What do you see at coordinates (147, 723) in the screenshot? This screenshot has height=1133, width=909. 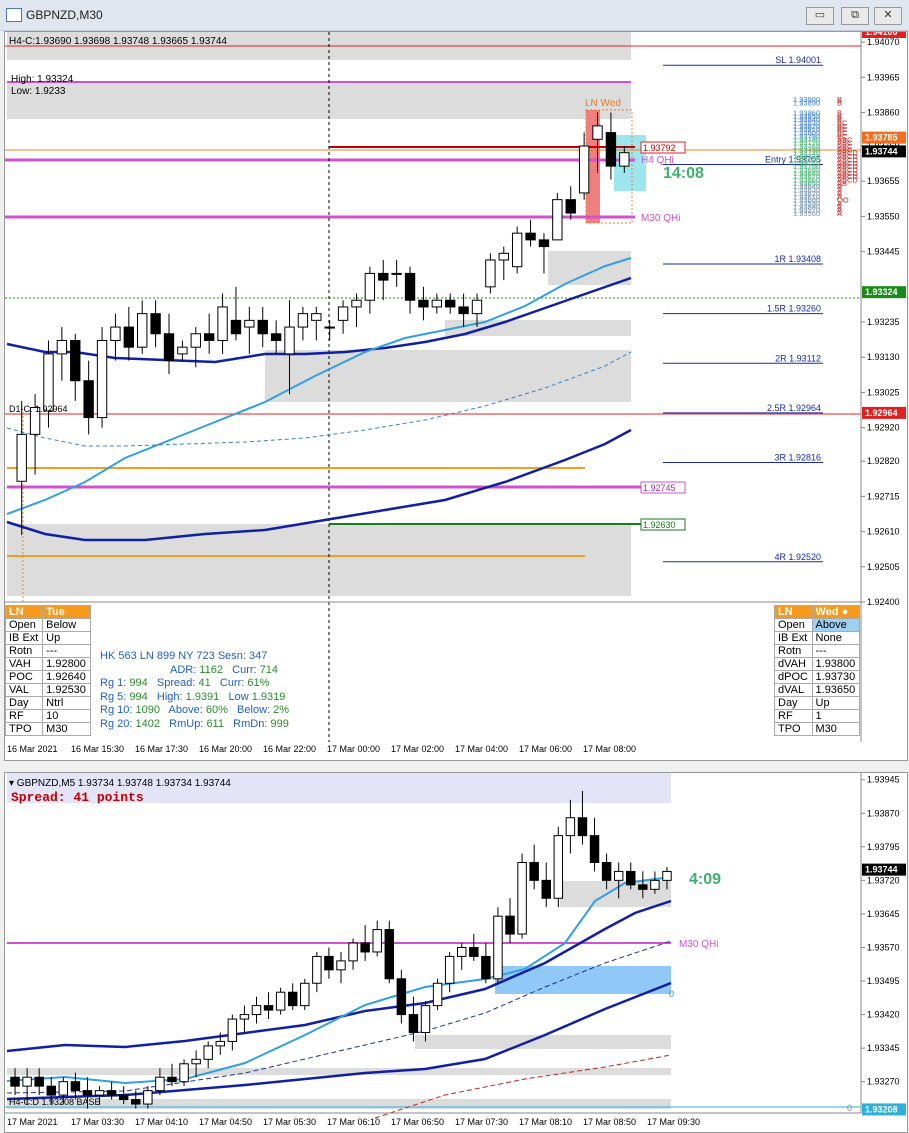 I see `rg20-value: 1402` at bounding box center [147, 723].